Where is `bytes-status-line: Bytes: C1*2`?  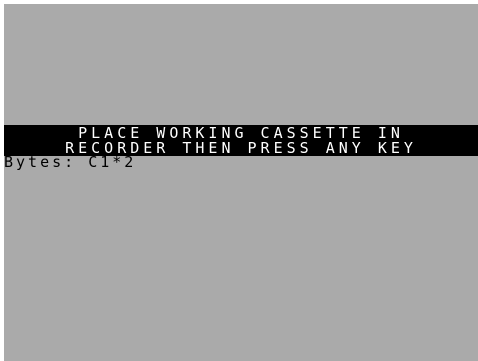 bytes-status-line: Bytes: C1*2 is located at coordinates (70, 162).